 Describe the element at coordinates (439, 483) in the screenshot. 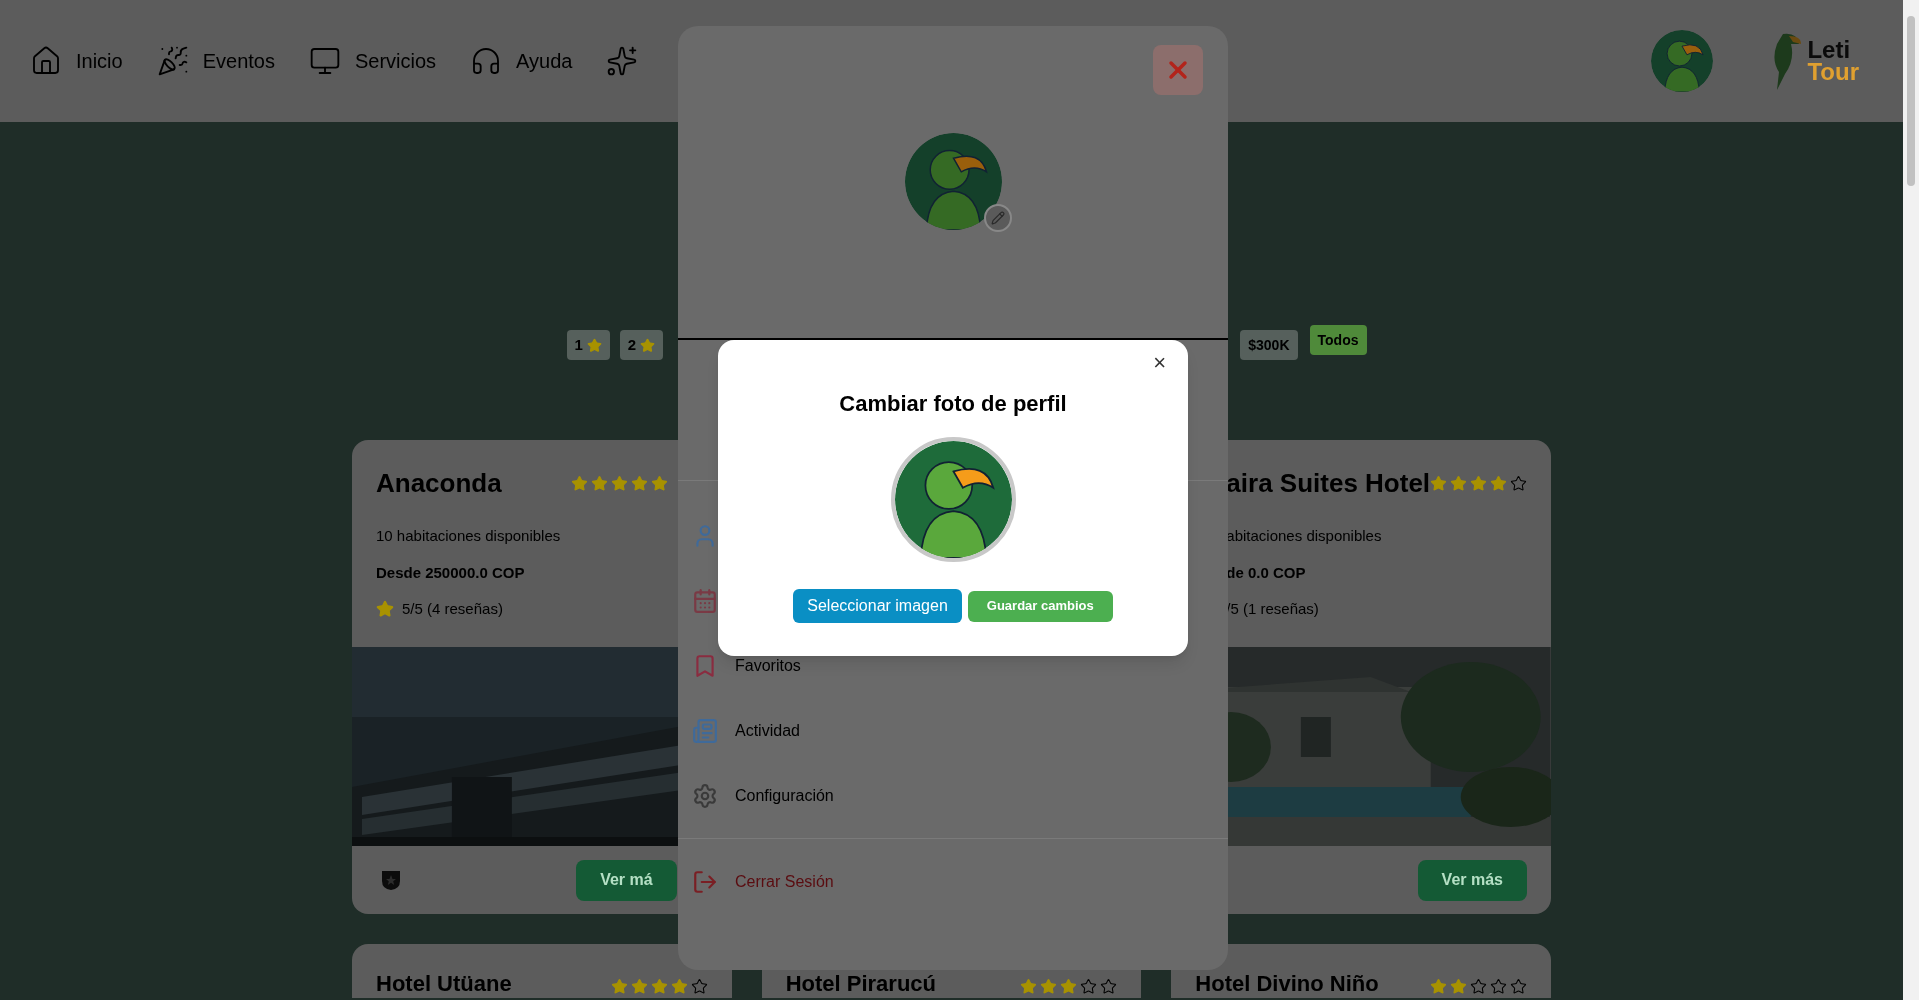

I see `hotel-name: Anaconda` at that location.